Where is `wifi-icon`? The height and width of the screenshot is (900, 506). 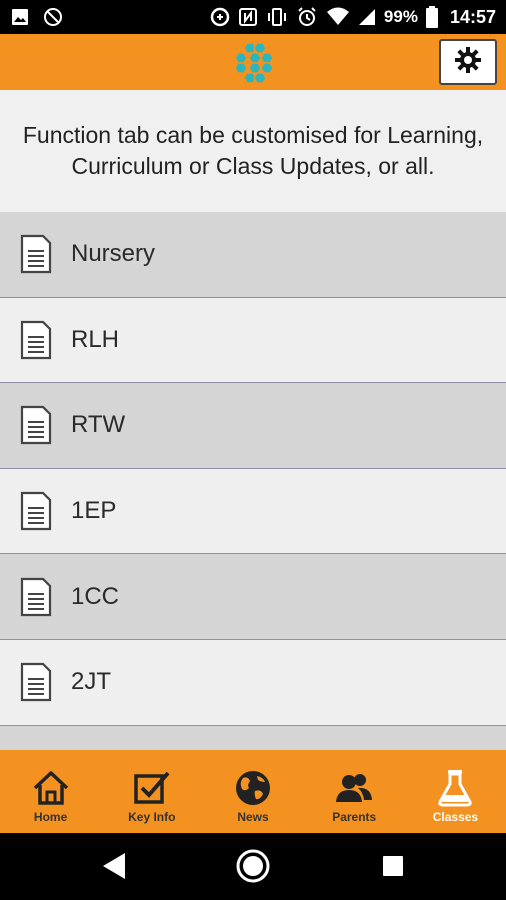 wifi-icon is located at coordinates (338, 17).